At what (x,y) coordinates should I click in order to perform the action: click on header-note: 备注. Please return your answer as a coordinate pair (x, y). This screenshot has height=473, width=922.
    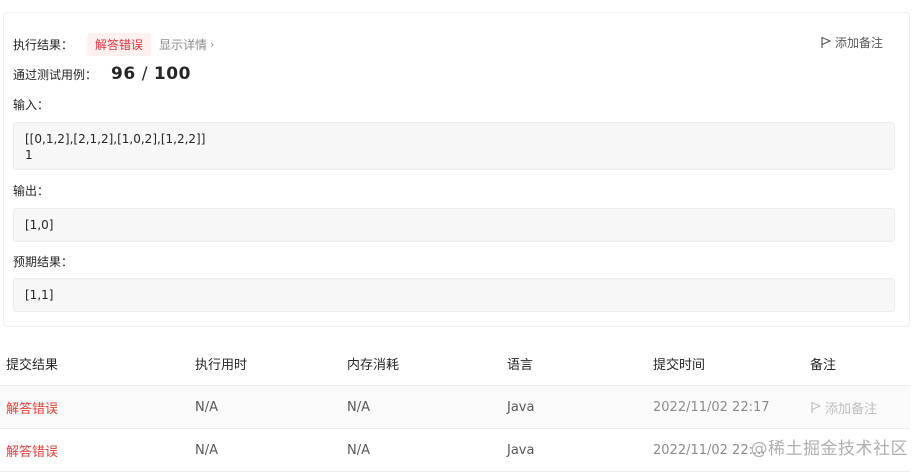
    Looking at the image, I should click on (823, 365).